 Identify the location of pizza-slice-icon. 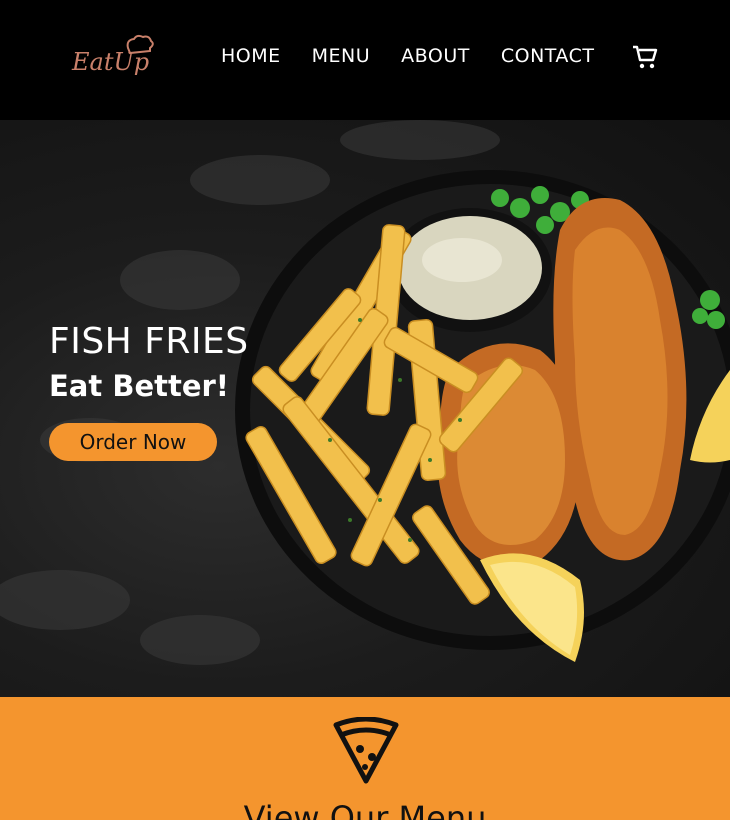
(366, 750).